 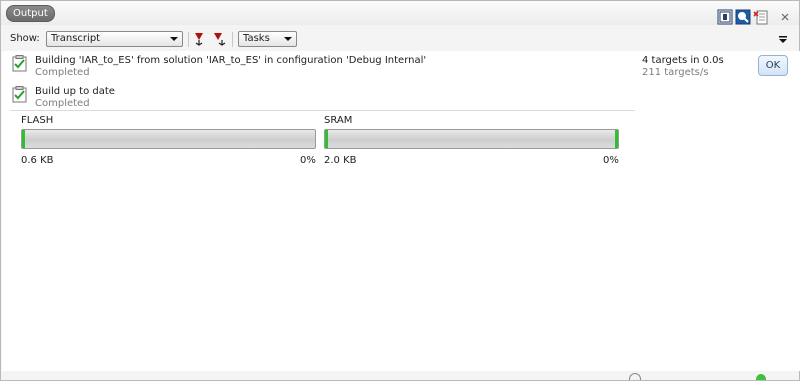 What do you see at coordinates (743, 17) in the screenshot?
I see `search-panel-icon` at bounding box center [743, 17].